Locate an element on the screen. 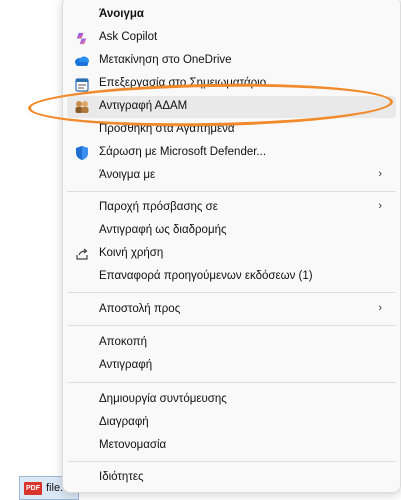 Image resolution: width=401 pixels, height=500 pixels. menu-item-give-access: Παροχή πρόσβασης σε › is located at coordinates (231, 208).